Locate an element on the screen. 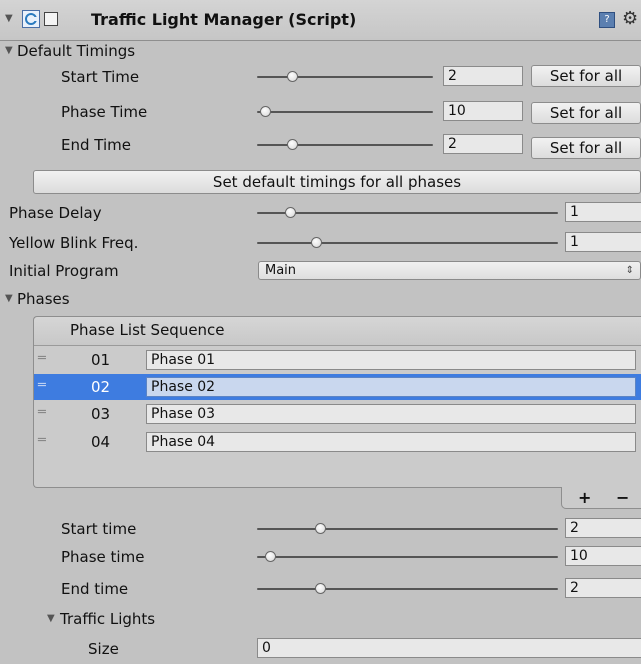 This screenshot has height=664, width=641. phase-index: 03 is located at coordinates (101, 414).